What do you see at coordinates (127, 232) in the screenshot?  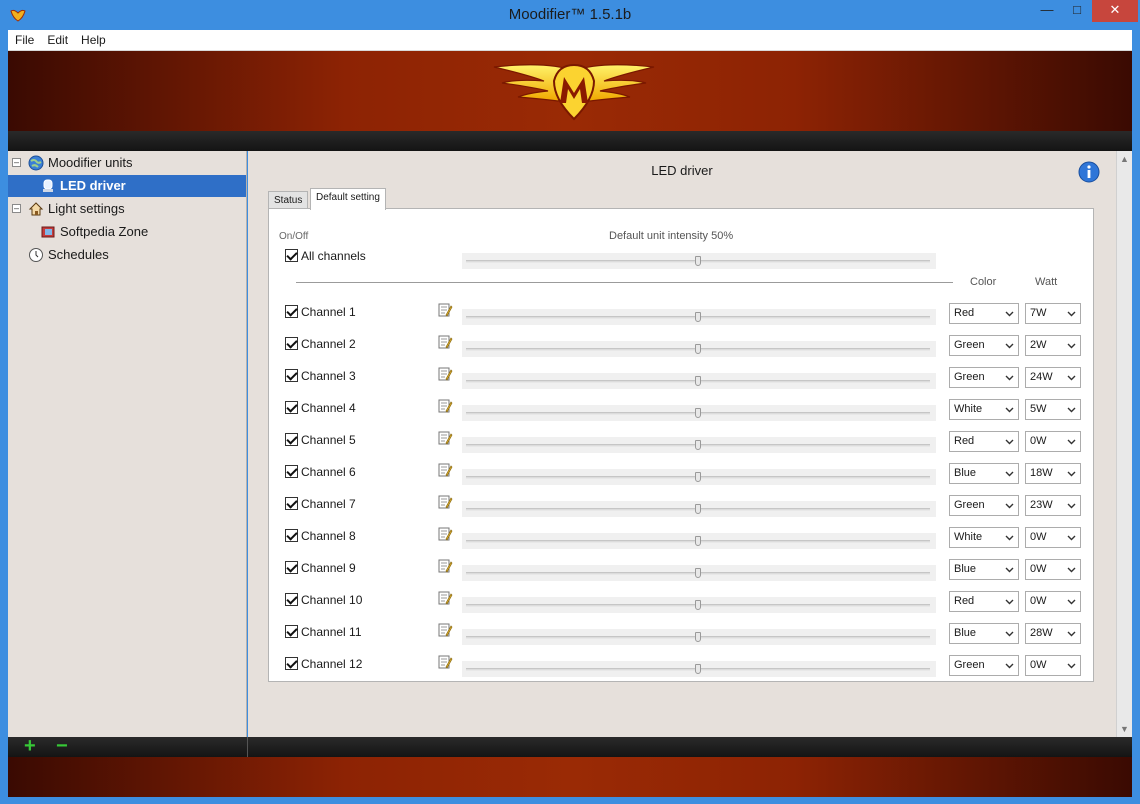 I see `tree-item-softpedia-zone: Softpedia Zone` at bounding box center [127, 232].